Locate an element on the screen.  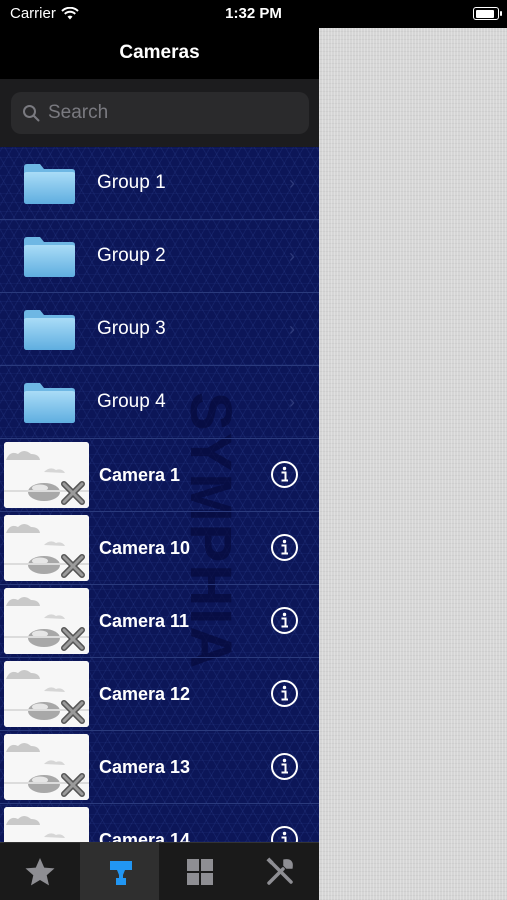
grid-icon is located at coordinates (199, 872).